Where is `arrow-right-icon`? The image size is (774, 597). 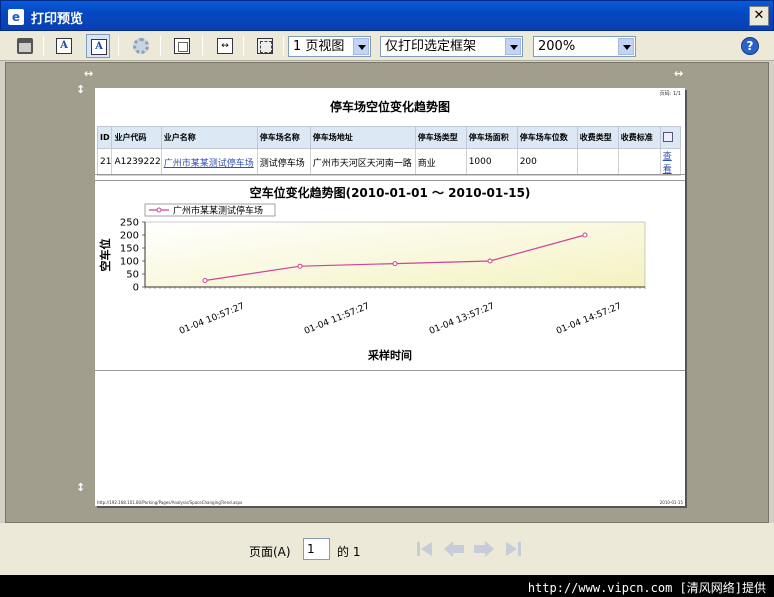
arrow-right-icon is located at coordinates (484, 549).